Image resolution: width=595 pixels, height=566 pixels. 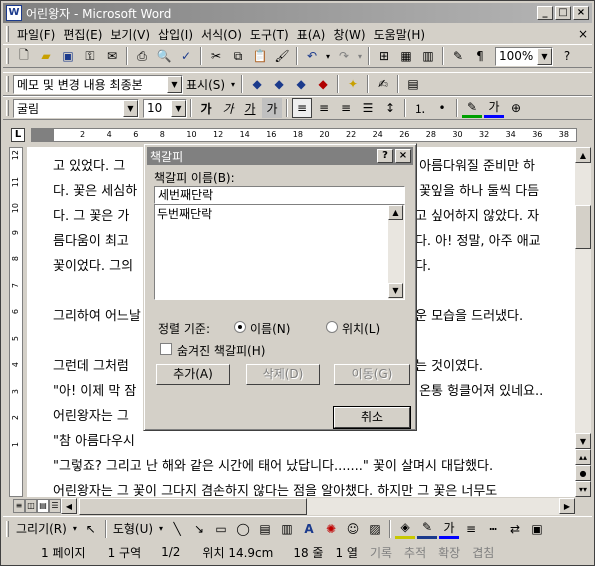 I want to click on drawing-icon: ✎, so click(x=458, y=56).